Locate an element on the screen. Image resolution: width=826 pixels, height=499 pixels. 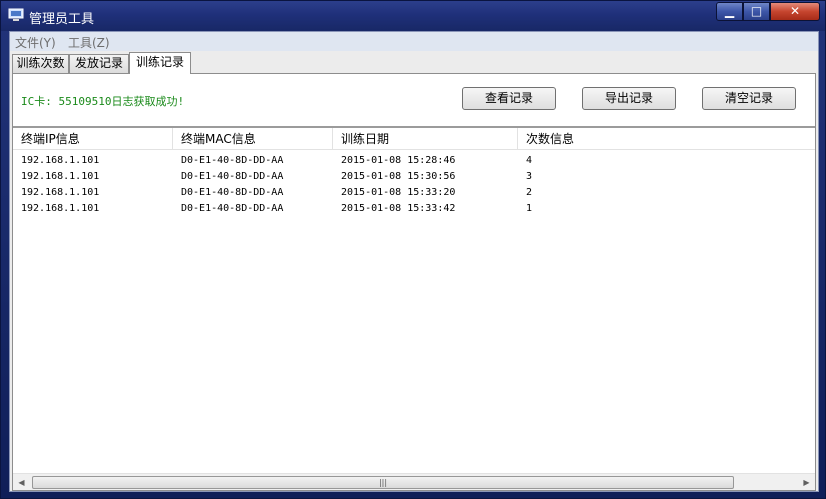
minimize-button: ▁ is located at coordinates (729, 11).